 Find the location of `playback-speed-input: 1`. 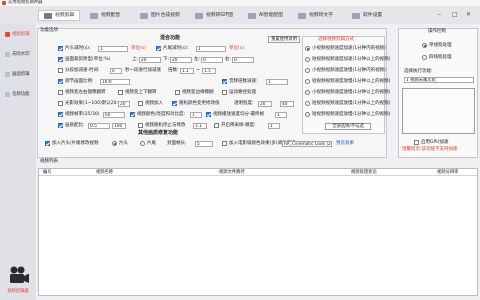

playback-speed-input: 1 is located at coordinates (281, 115).